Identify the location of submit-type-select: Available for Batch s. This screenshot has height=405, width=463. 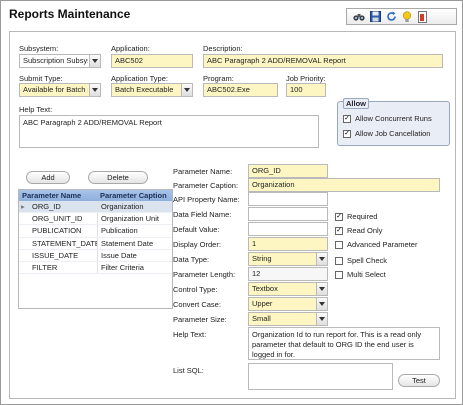
(60, 90).